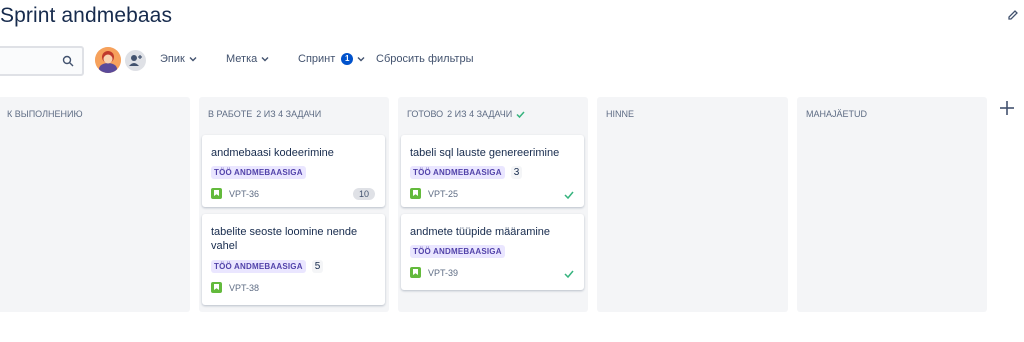  What do you see at coordinates (363, 194) in the screenshot?
I see `estimate-badge: 10` at bounding box center [363, 194].